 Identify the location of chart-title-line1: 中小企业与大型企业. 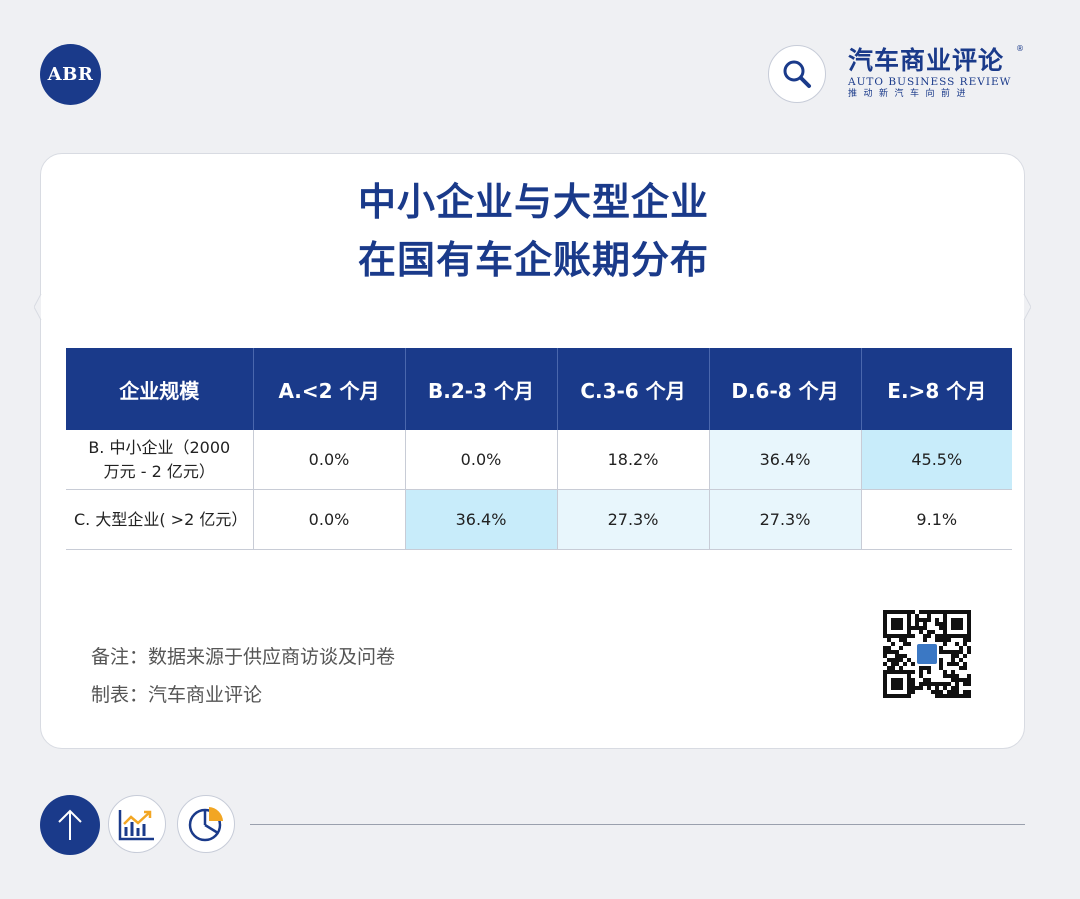
(533, 202).